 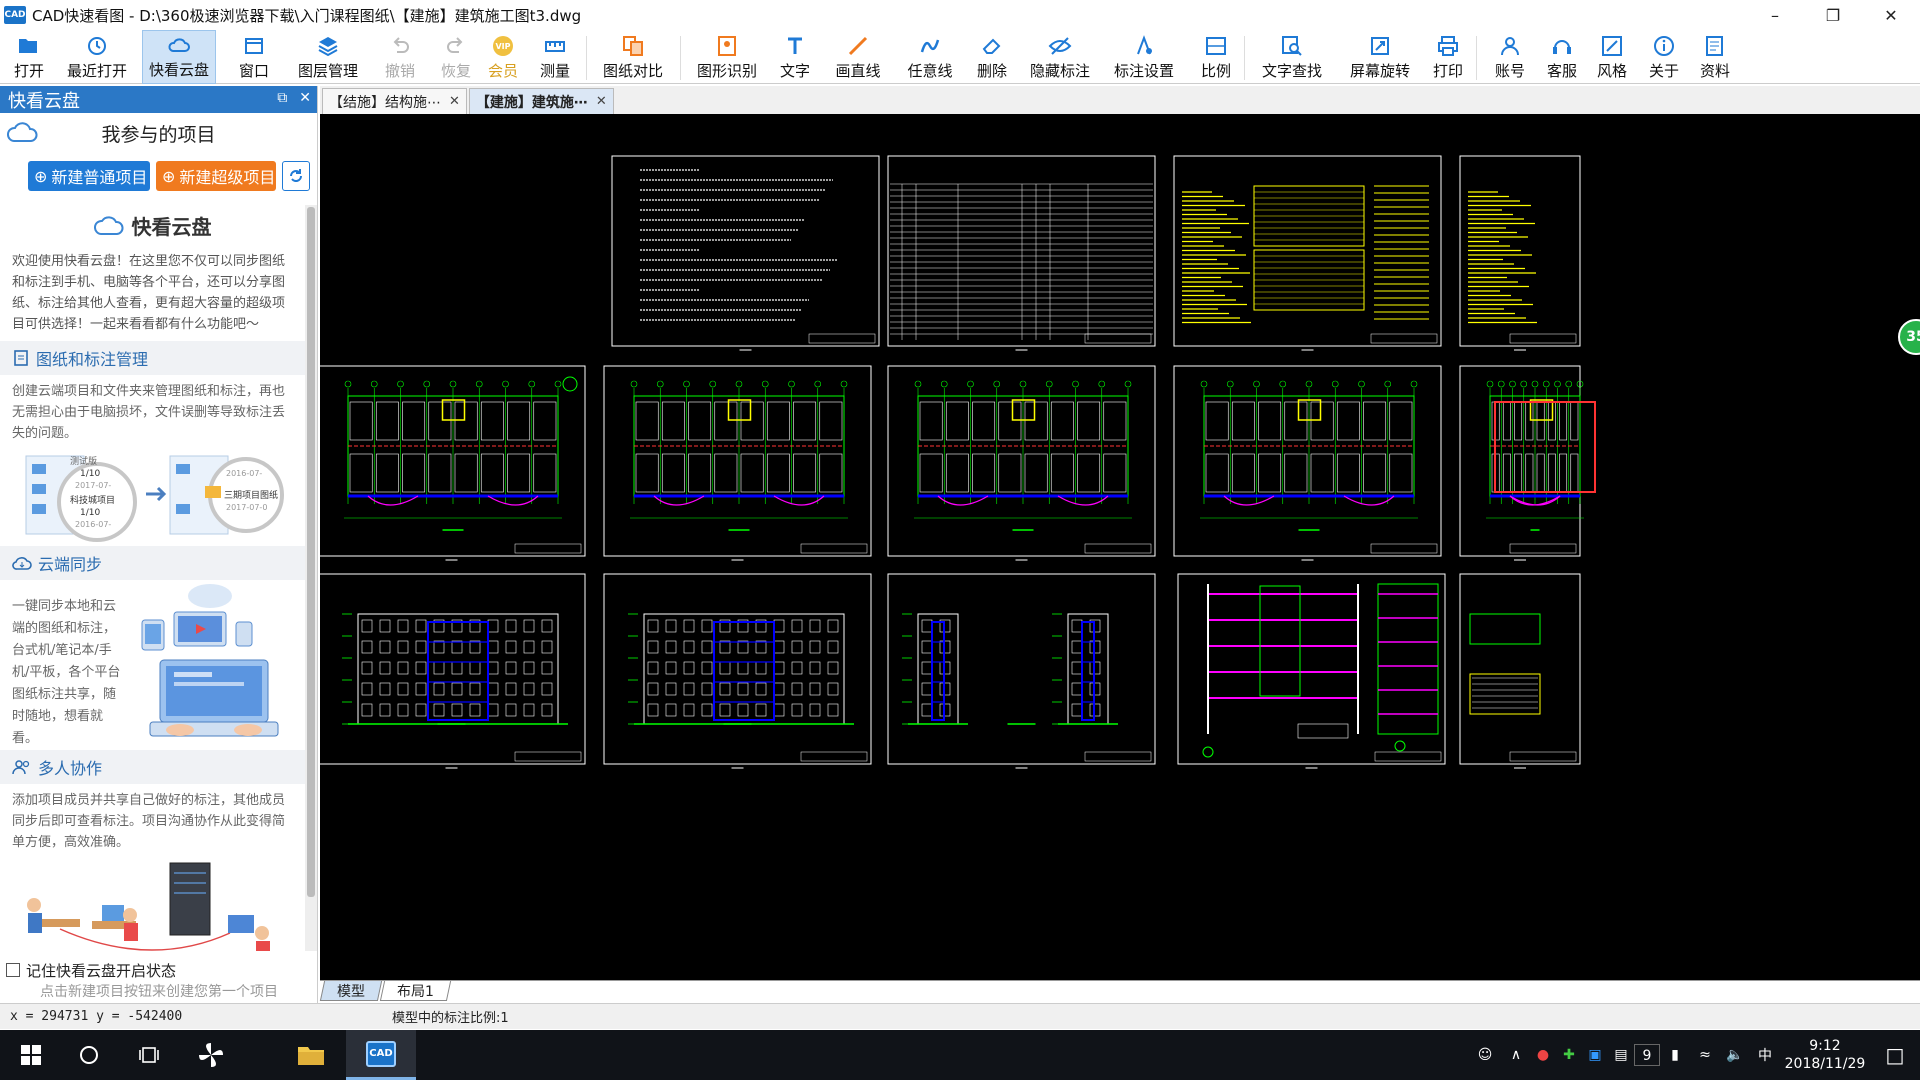 I want to click on start-button, so click(x=31, y=1055).